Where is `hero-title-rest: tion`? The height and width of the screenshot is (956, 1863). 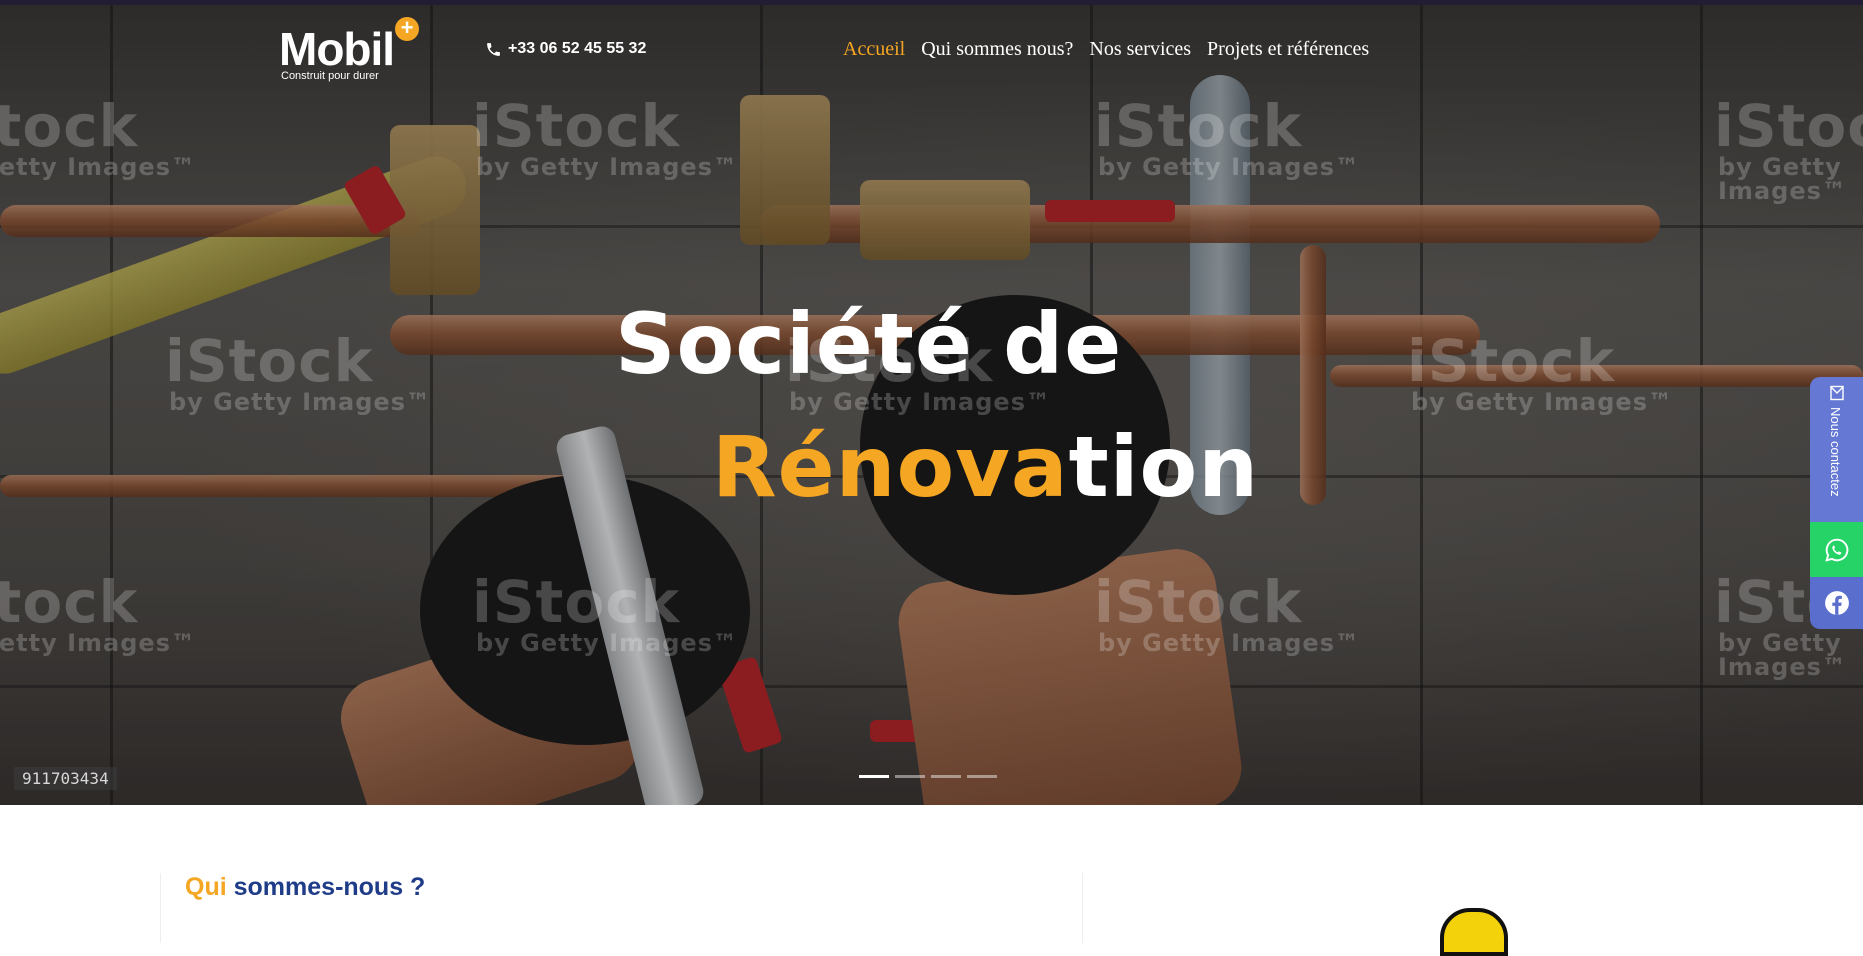 hero-title-rest: tion is located at coordinates (1164, 467).